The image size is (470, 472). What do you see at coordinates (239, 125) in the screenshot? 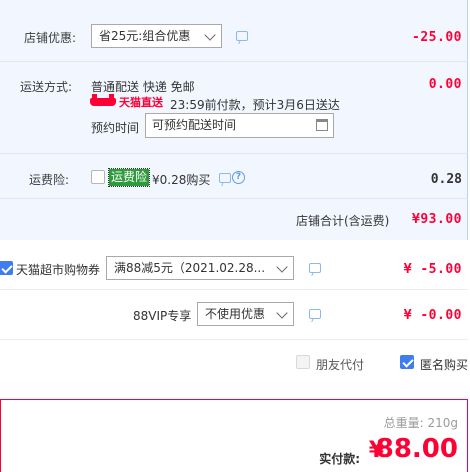
I see `schedule-time-input: 可预约配送时间` at bounding box center [239, 125].